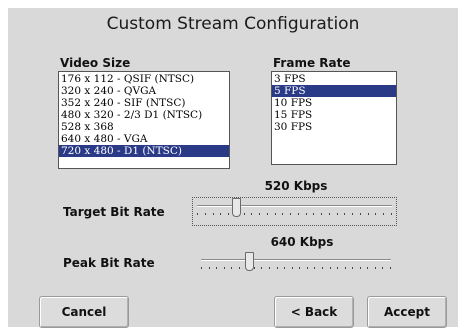 The width and height of the screenshot is (466, 335). Describe the element at coordinates (144, 151) in the screenshot. I see `list-item: 720 x 480 - D1 (NTSC)` at that location.